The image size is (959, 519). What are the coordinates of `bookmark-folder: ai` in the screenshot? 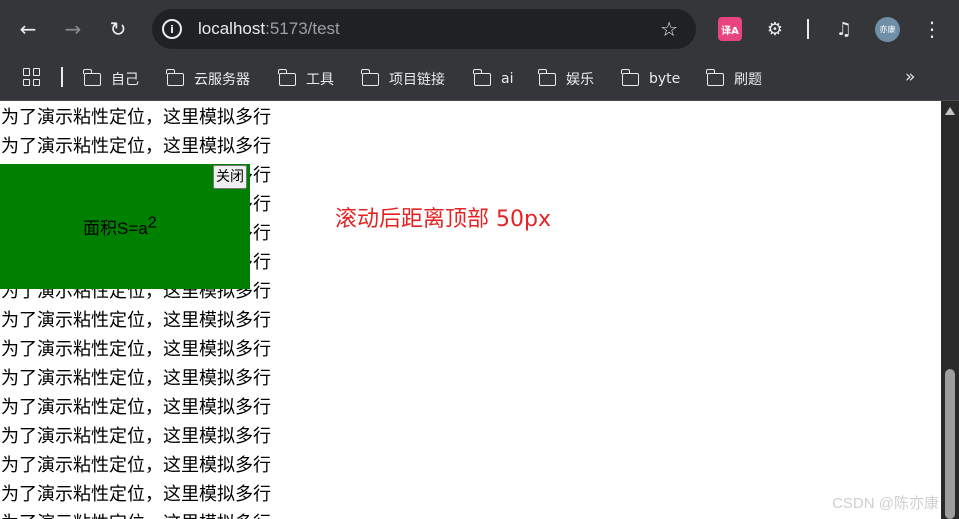 It's located at (493, 79).